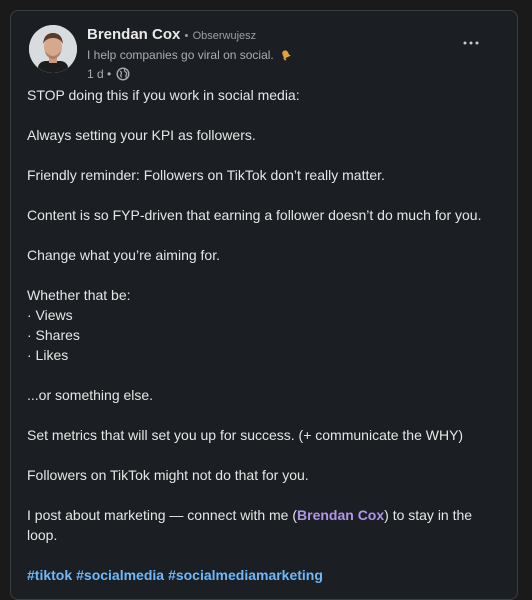 This screenshot has height=600, width=532. Describe the element at coordinates (267, 75) in the screenshot. I see `post-meta-row: 1 d •` at that location.